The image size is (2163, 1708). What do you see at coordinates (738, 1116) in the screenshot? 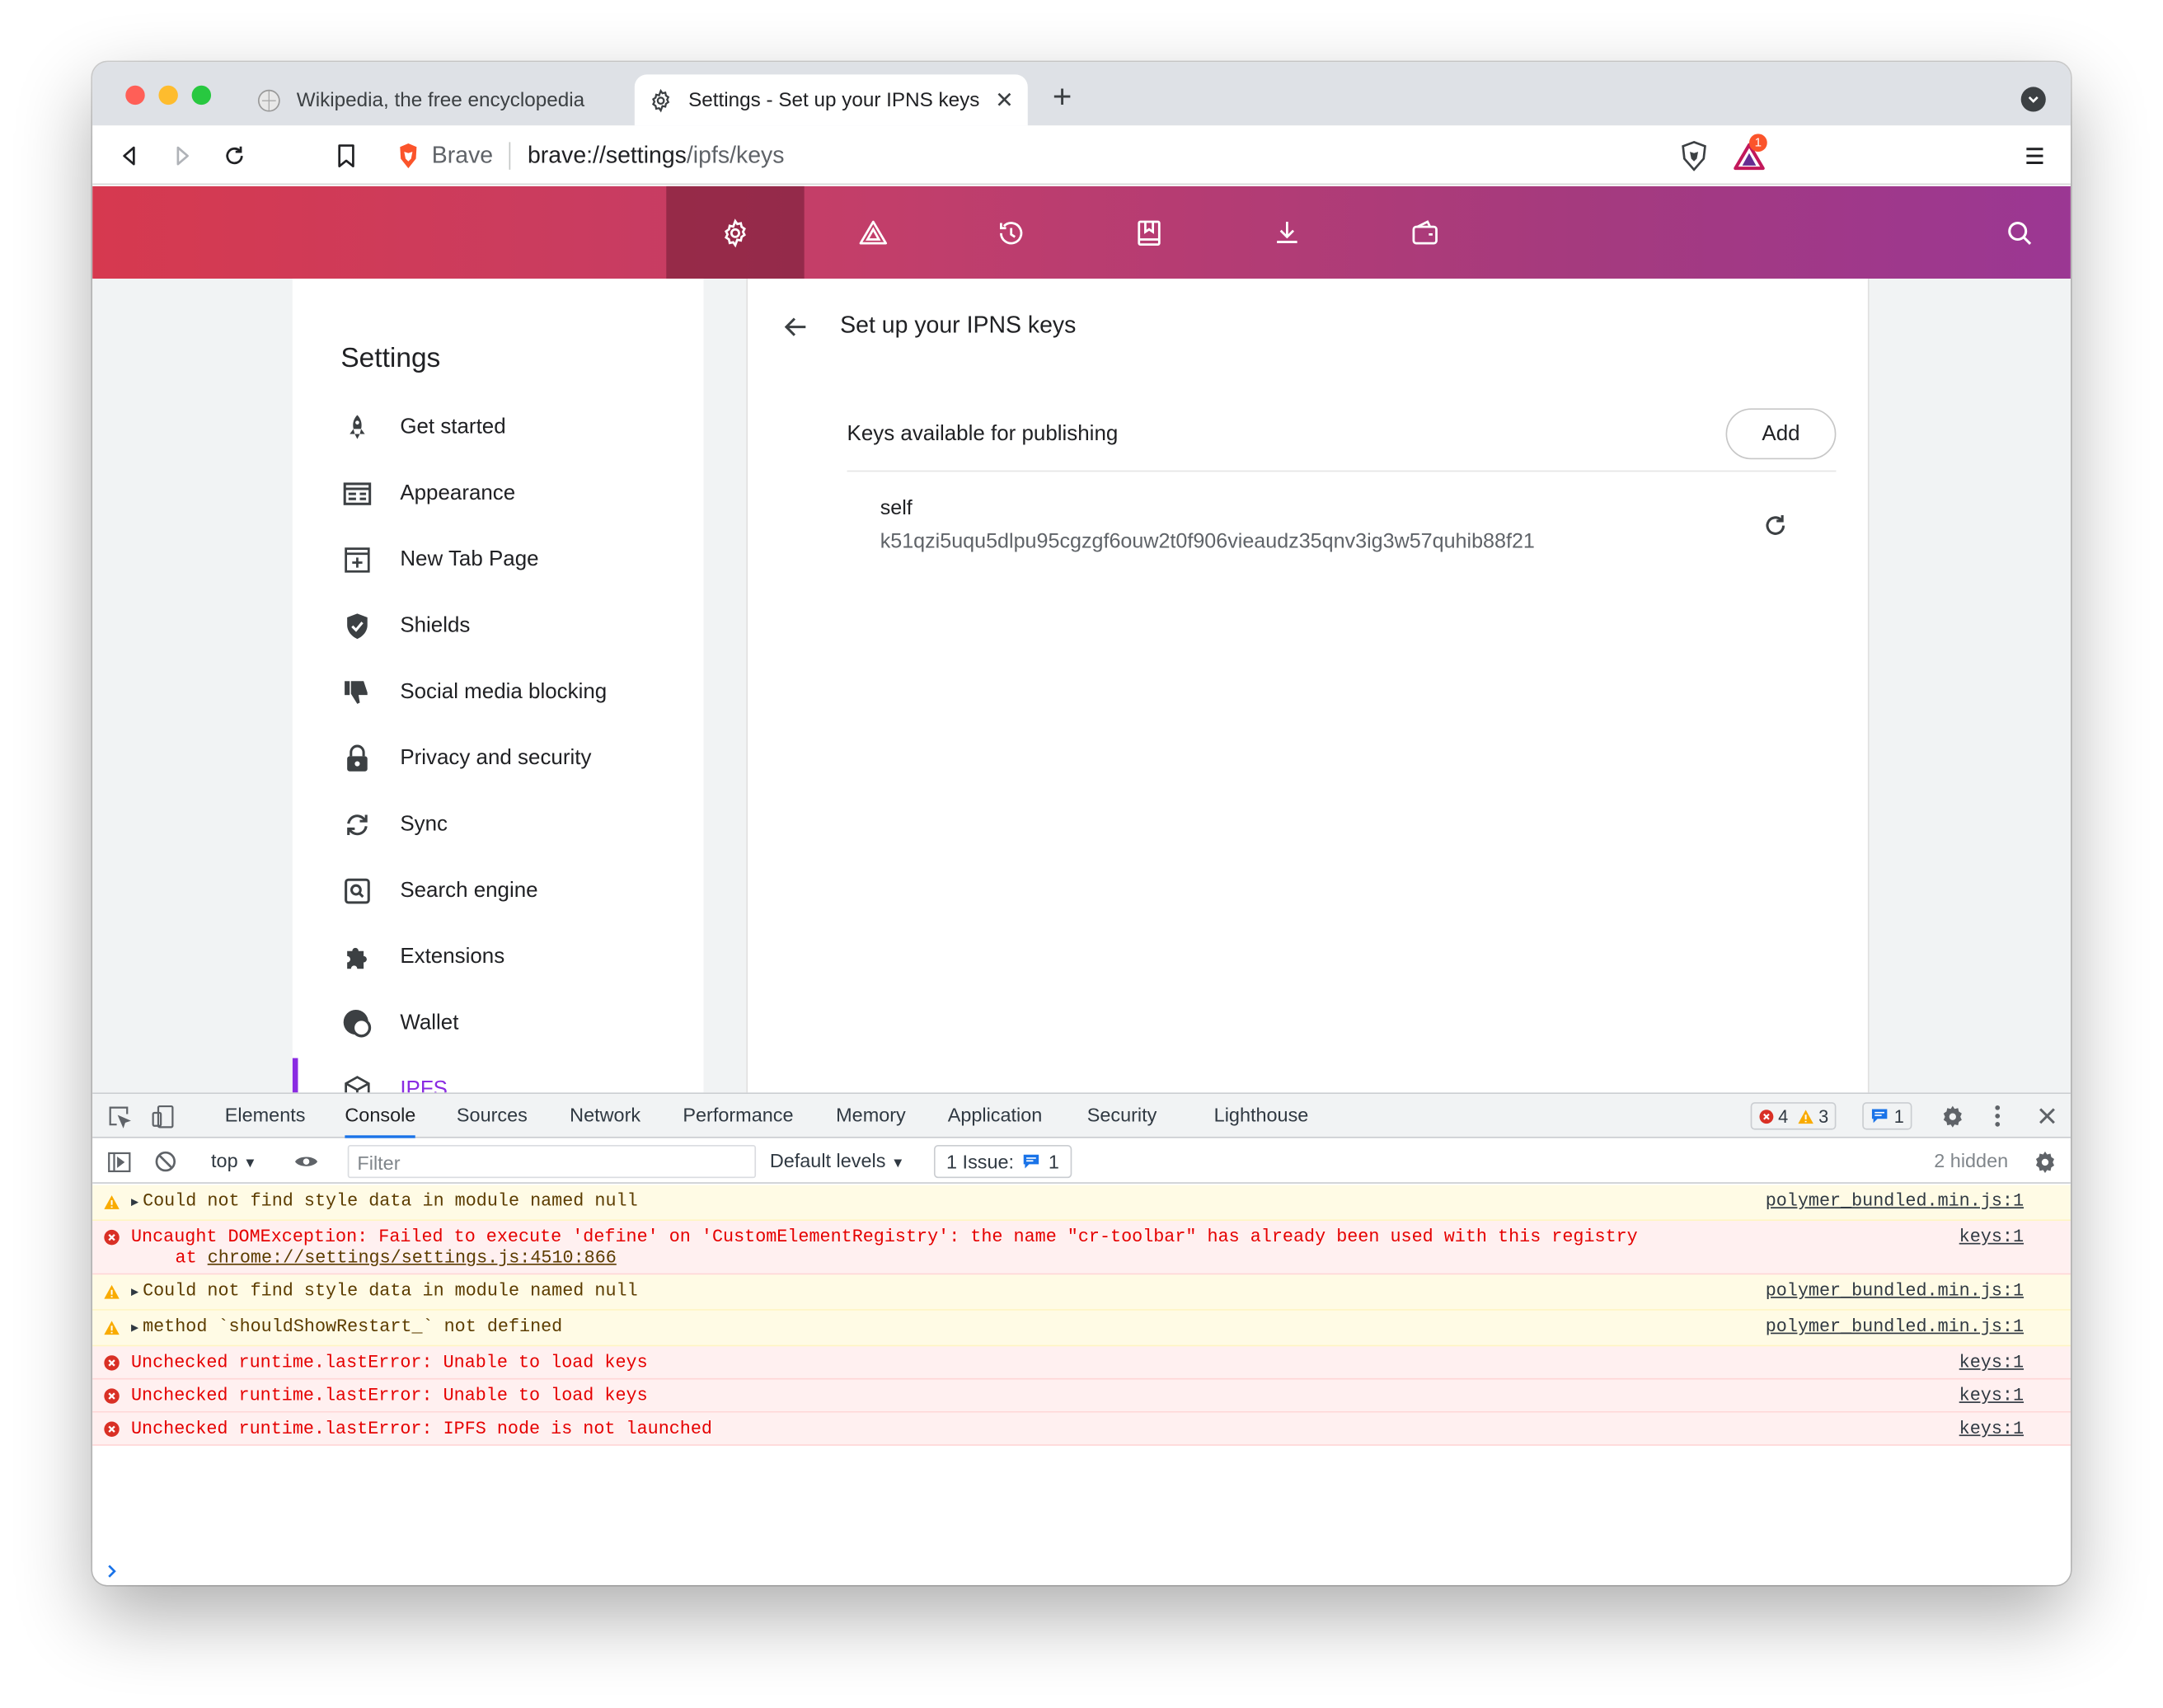
I see `devtools-tab-performance: Performance` at bounding box center [738, 1116].